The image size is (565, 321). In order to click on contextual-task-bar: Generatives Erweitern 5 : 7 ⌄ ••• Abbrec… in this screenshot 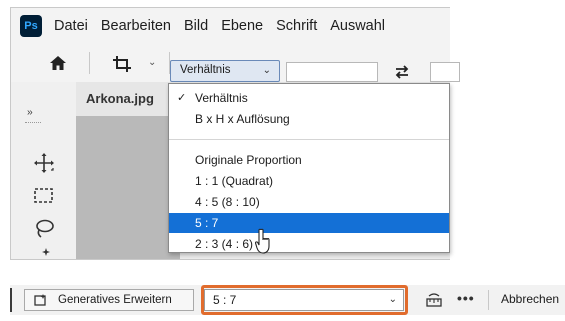, I will do `click(287, 300)`.